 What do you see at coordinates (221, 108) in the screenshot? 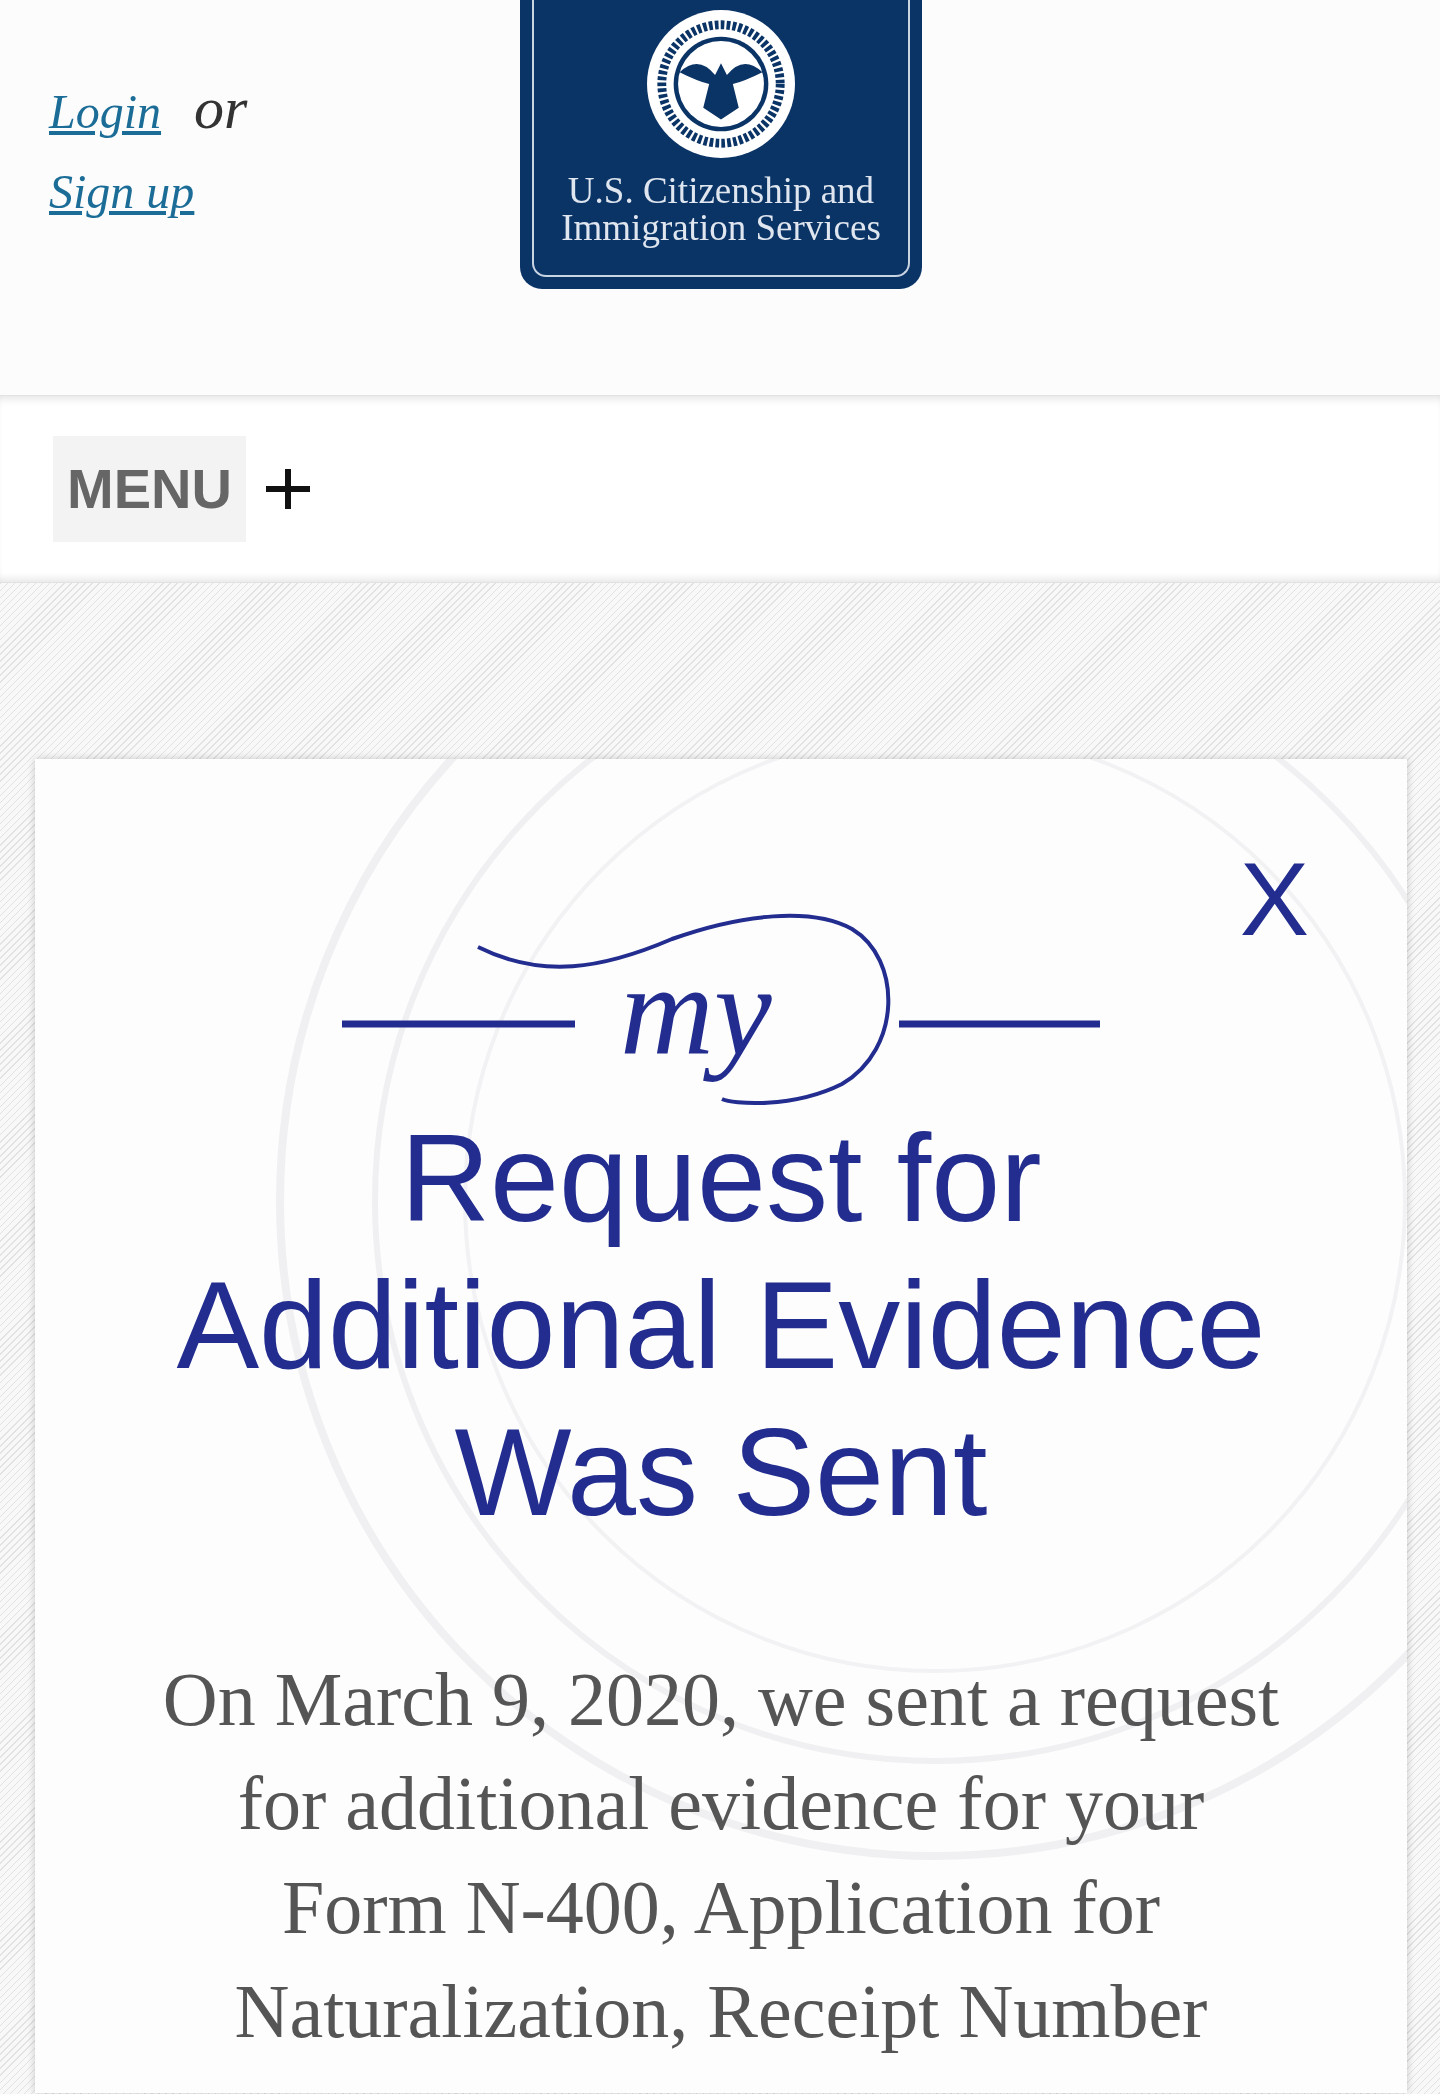
I see `or-text: or` at bounding box center [221, 108].